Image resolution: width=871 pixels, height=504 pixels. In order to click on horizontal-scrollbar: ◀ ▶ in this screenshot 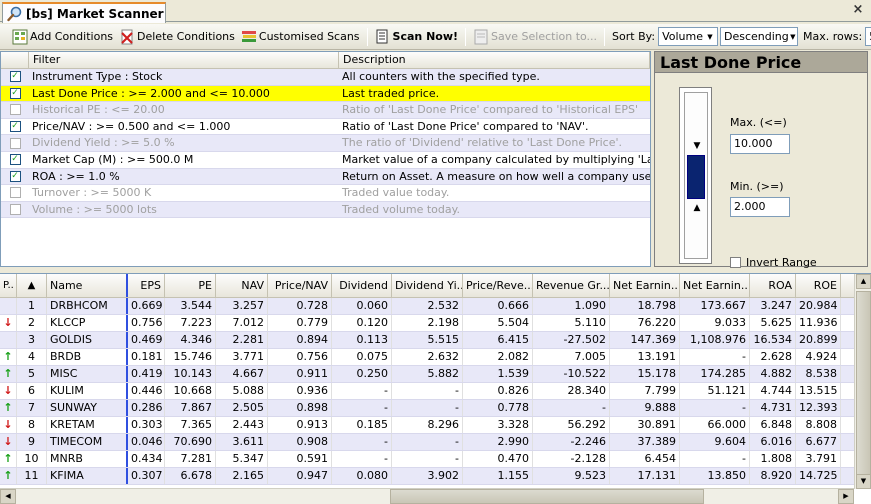, I will do `click(427, 496)`.